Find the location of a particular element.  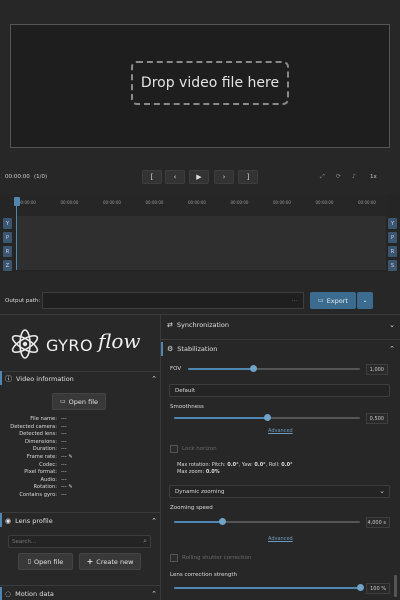

set-in-point-button: [ is located at coordinates (152, 177).